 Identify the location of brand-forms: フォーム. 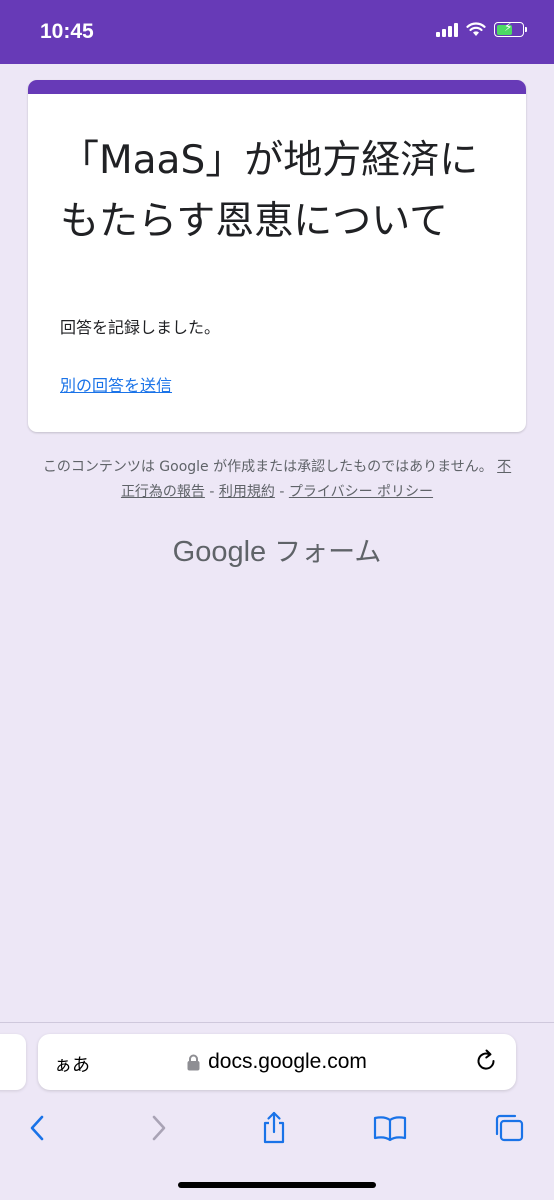
(328, 552).